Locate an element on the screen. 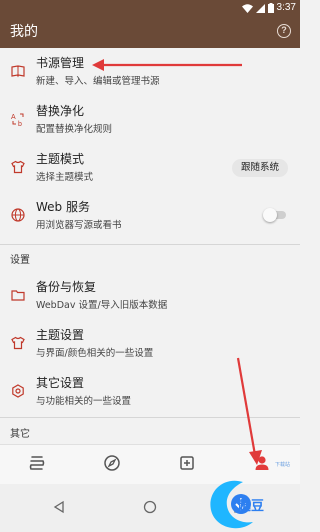  theme-mode-item: 主题模式 选择主题模式 跟随系统 is located at coordinates (150, 168).